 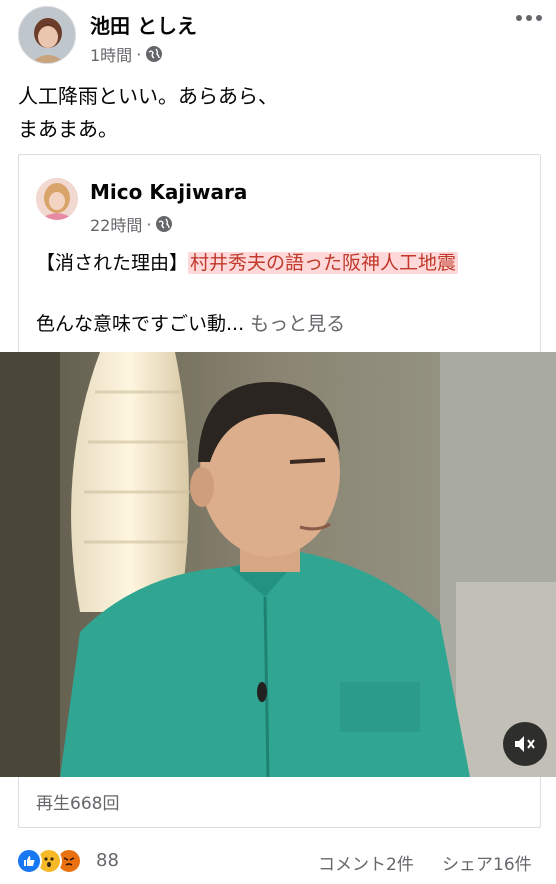 What do you see at coordinates (107, 860) in the screenshot?
I see `reaction-count: 88` at bounding box center [107, 860].